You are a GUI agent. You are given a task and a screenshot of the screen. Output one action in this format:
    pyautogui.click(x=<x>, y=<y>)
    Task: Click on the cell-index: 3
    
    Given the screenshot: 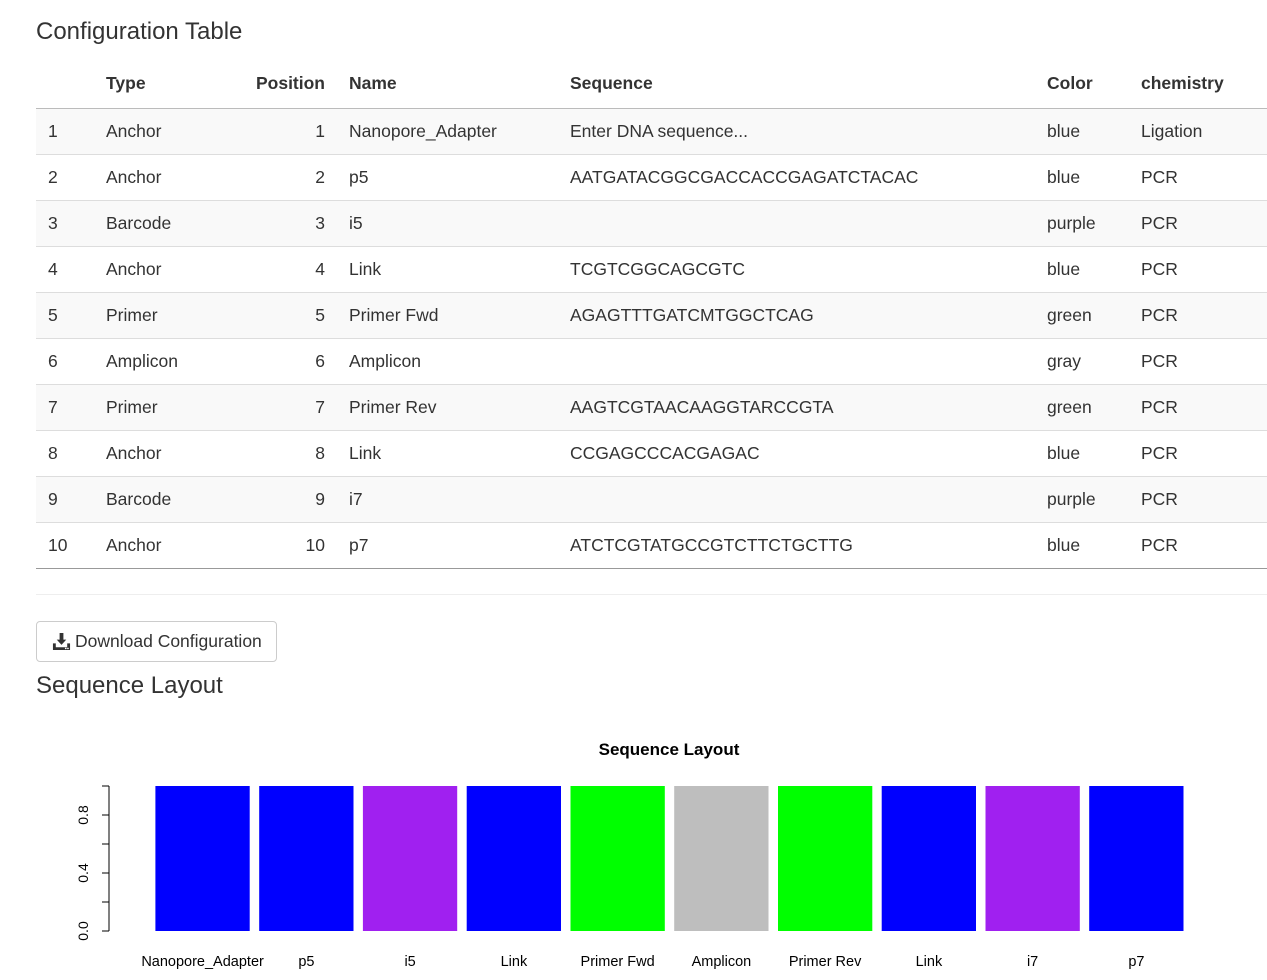 What is the action you would take?
    pyautogui.click(x=65, y=223)
    